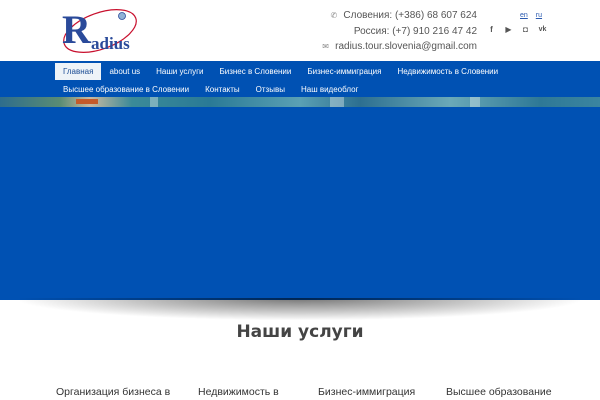 Image resolution: width=600 pixels, height=400 pixels. Describe the element at coordinates (539, 15) in the screenshot. I see `lang-ru: ru` at that location.